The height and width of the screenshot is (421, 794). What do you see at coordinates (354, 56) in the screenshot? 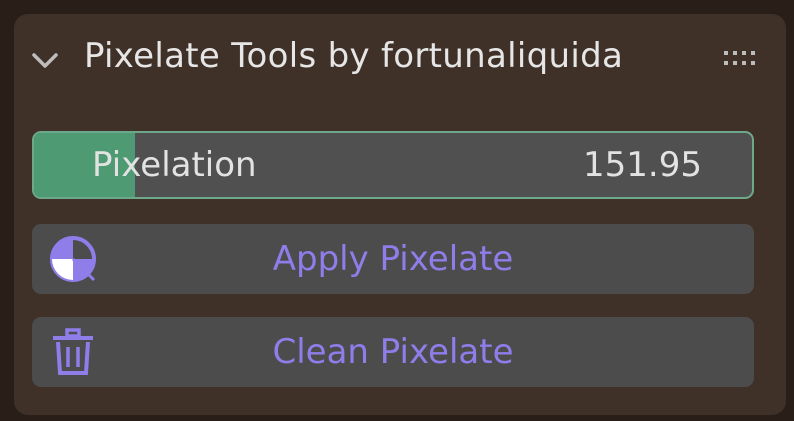
I see `panel-title: Pixelate Tools by fortunaliquida` at bounding box center [354, 56].